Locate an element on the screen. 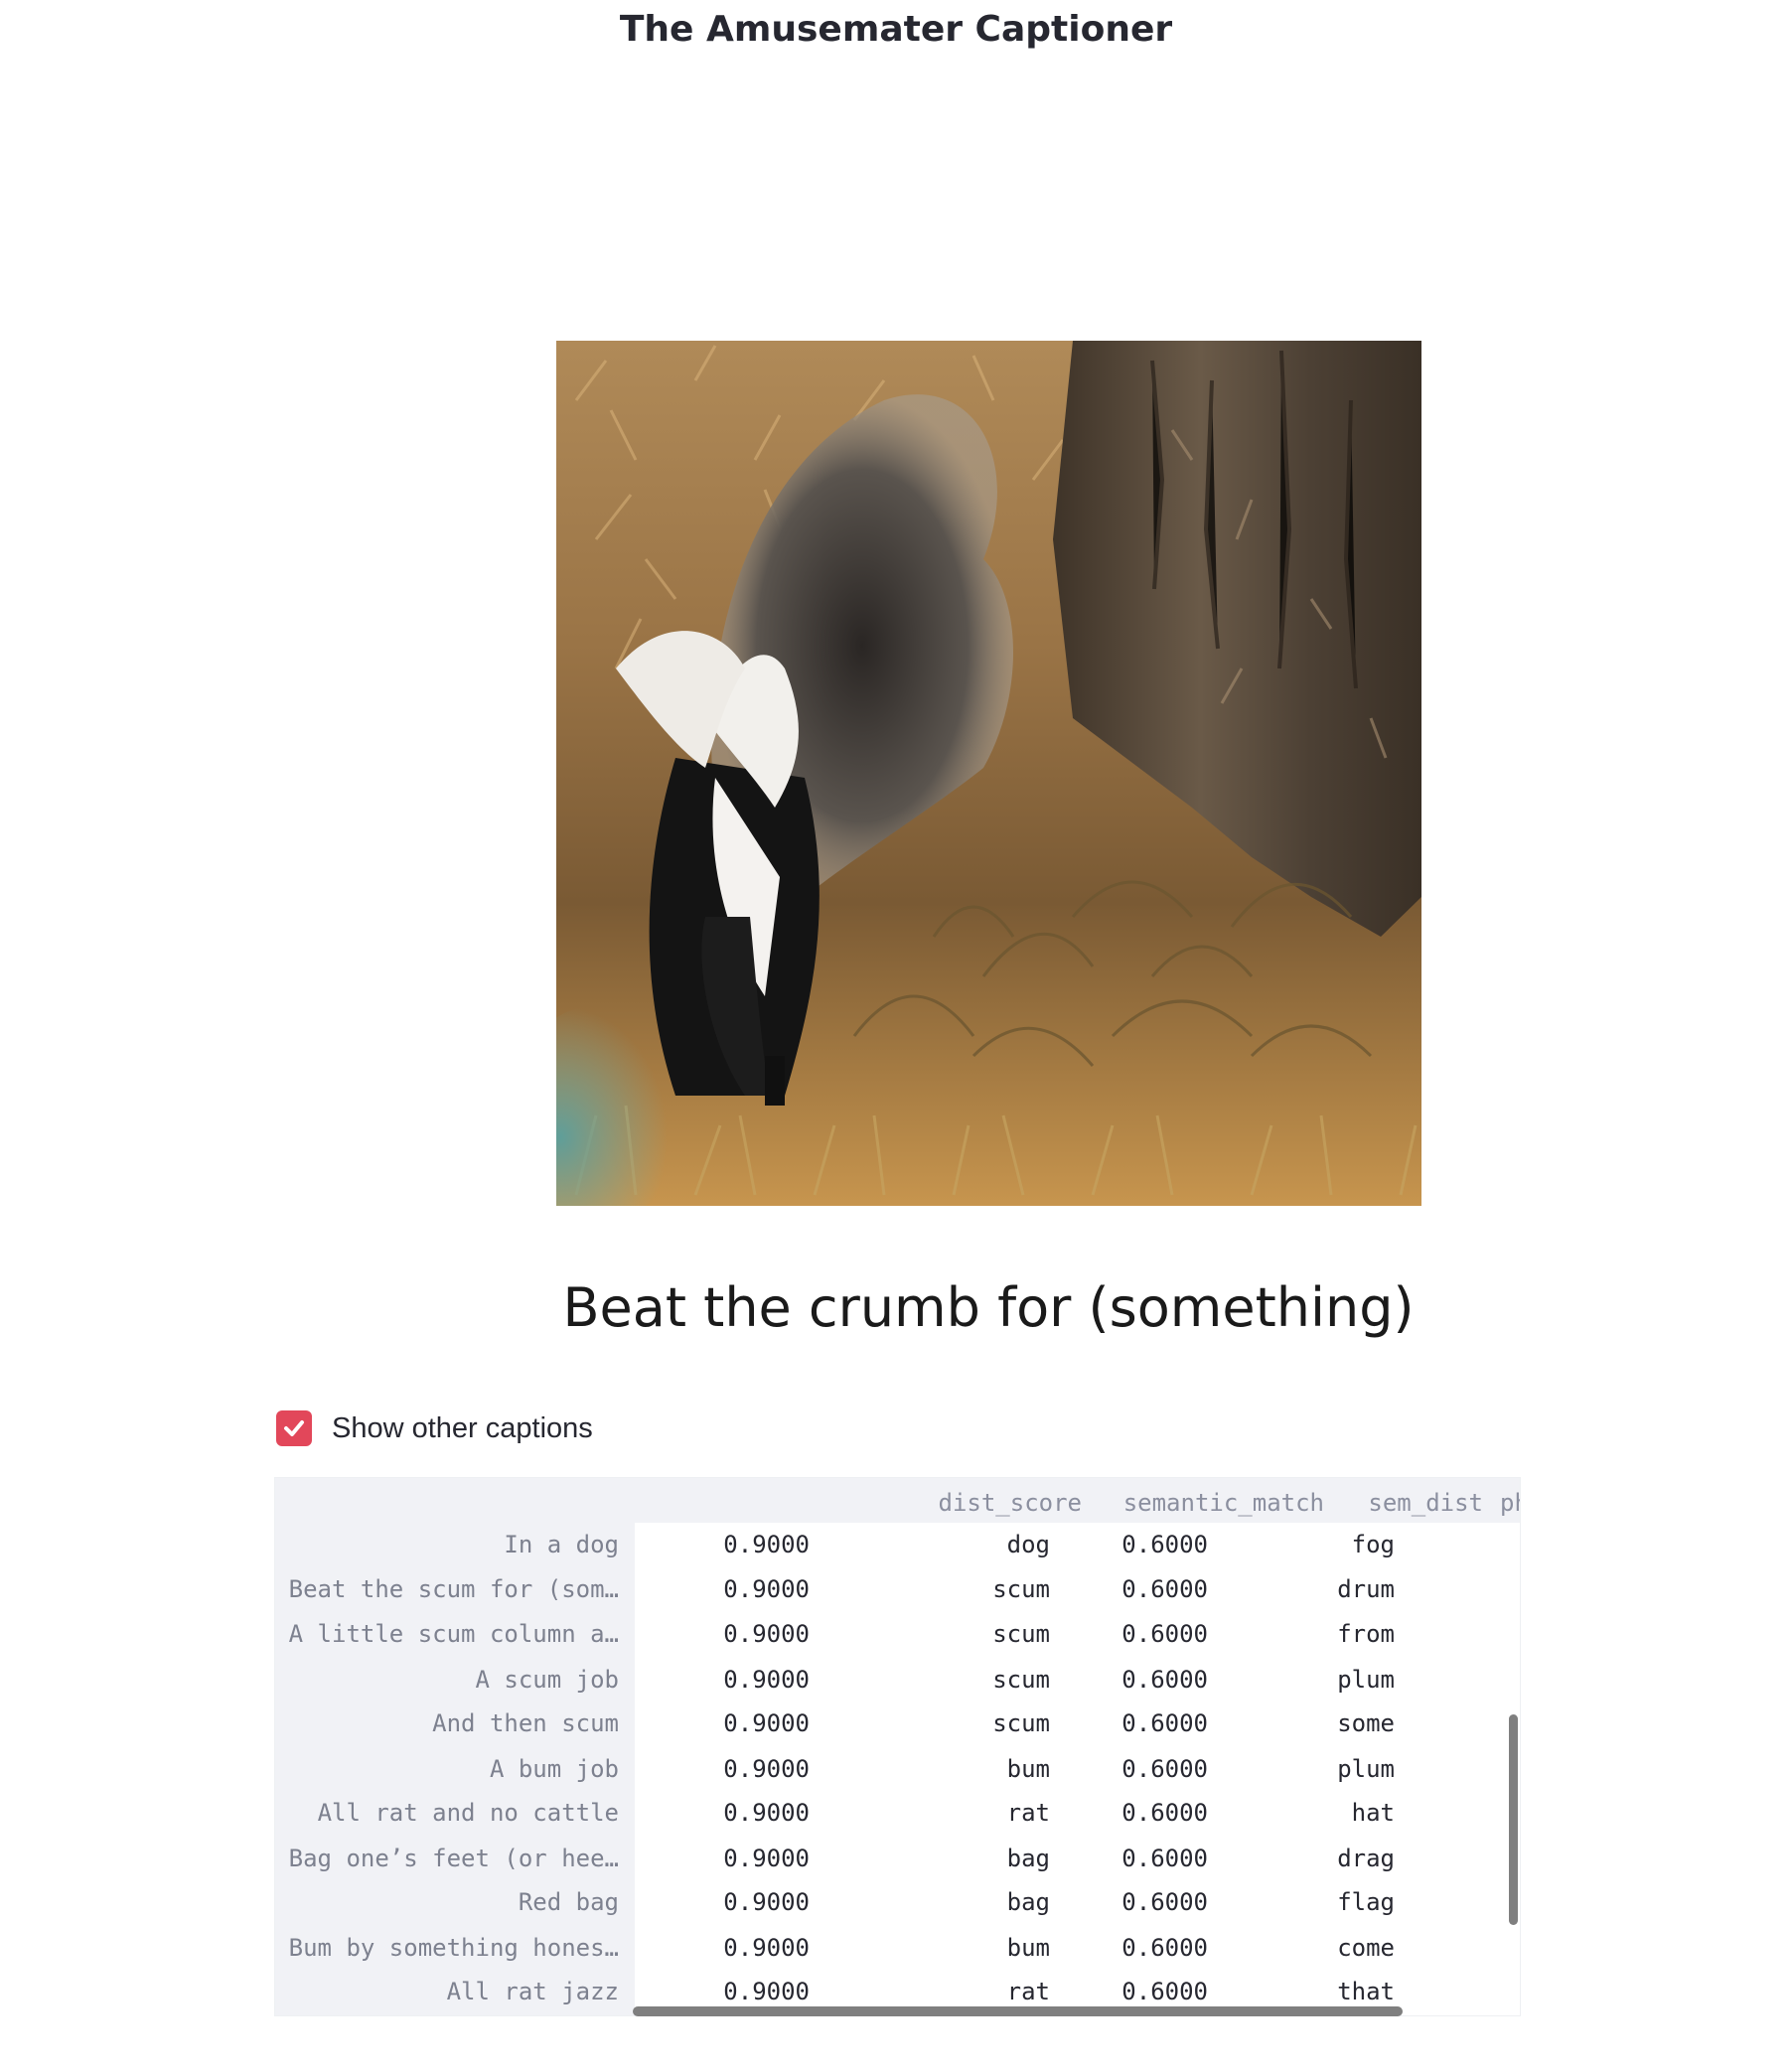  generated-caption: Beat the crumb for (something) is located at coordinates (989, 1308).